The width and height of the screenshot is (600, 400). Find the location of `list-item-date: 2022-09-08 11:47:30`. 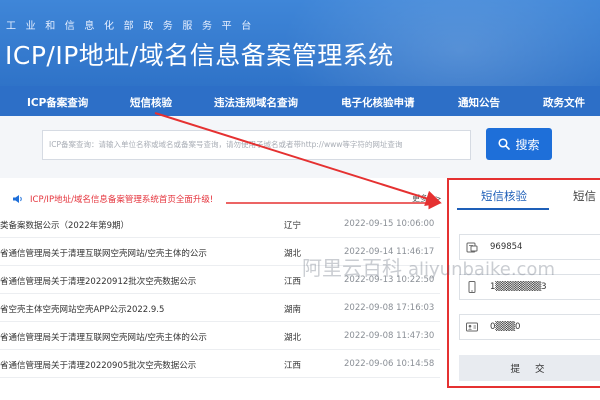

list-item-date: 2022-09-08 11:47:30 is located at coordinates (389, 336).